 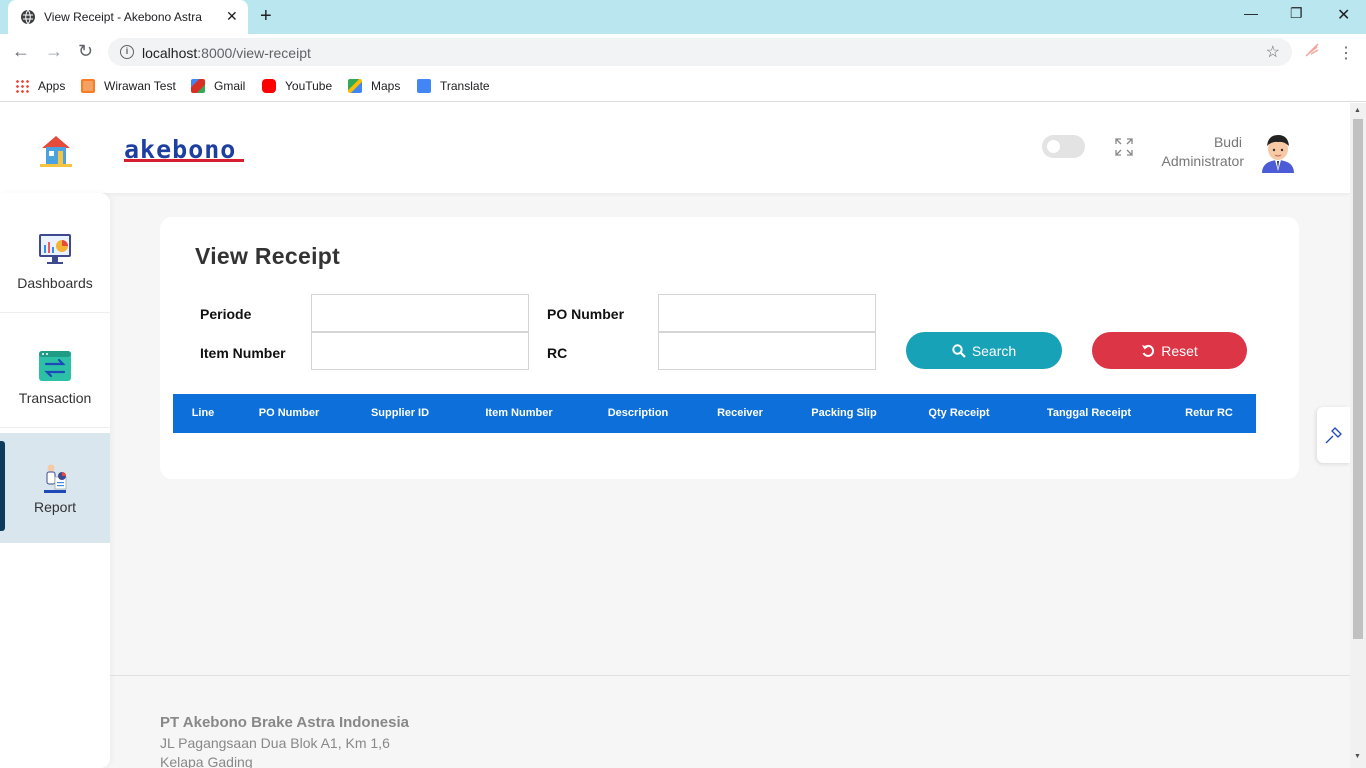 What do you see at coordinates (218, 86) in the screenshot?
I see `bookmark-gmail: Gmail` at bounding box center [218, 86].